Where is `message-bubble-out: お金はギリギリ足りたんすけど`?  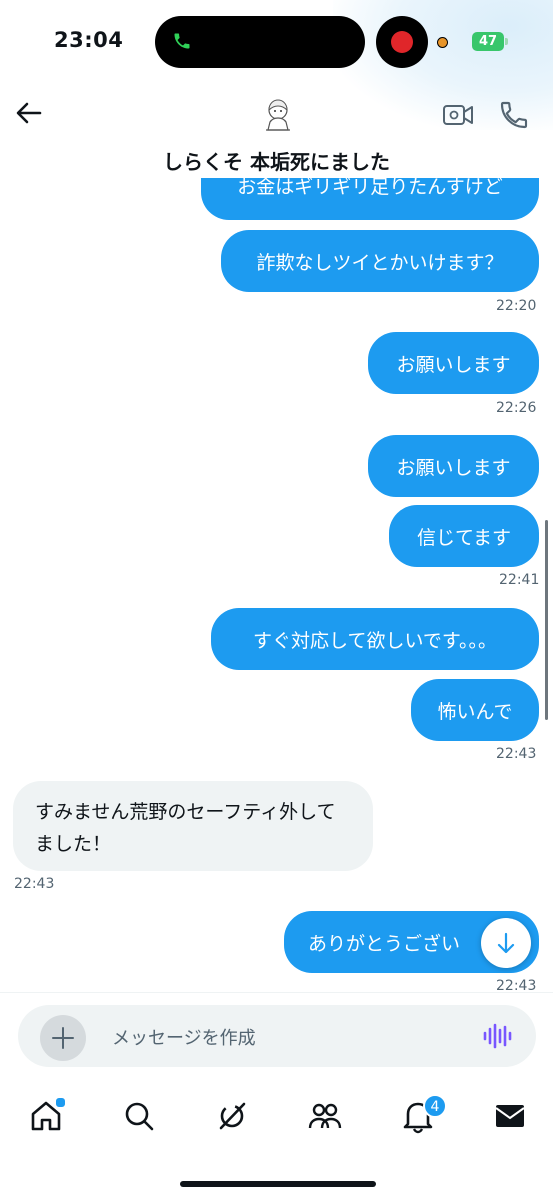 message-bubble-out: お金はギリギリ足りたんすけど is located at coordinates (370, 199).